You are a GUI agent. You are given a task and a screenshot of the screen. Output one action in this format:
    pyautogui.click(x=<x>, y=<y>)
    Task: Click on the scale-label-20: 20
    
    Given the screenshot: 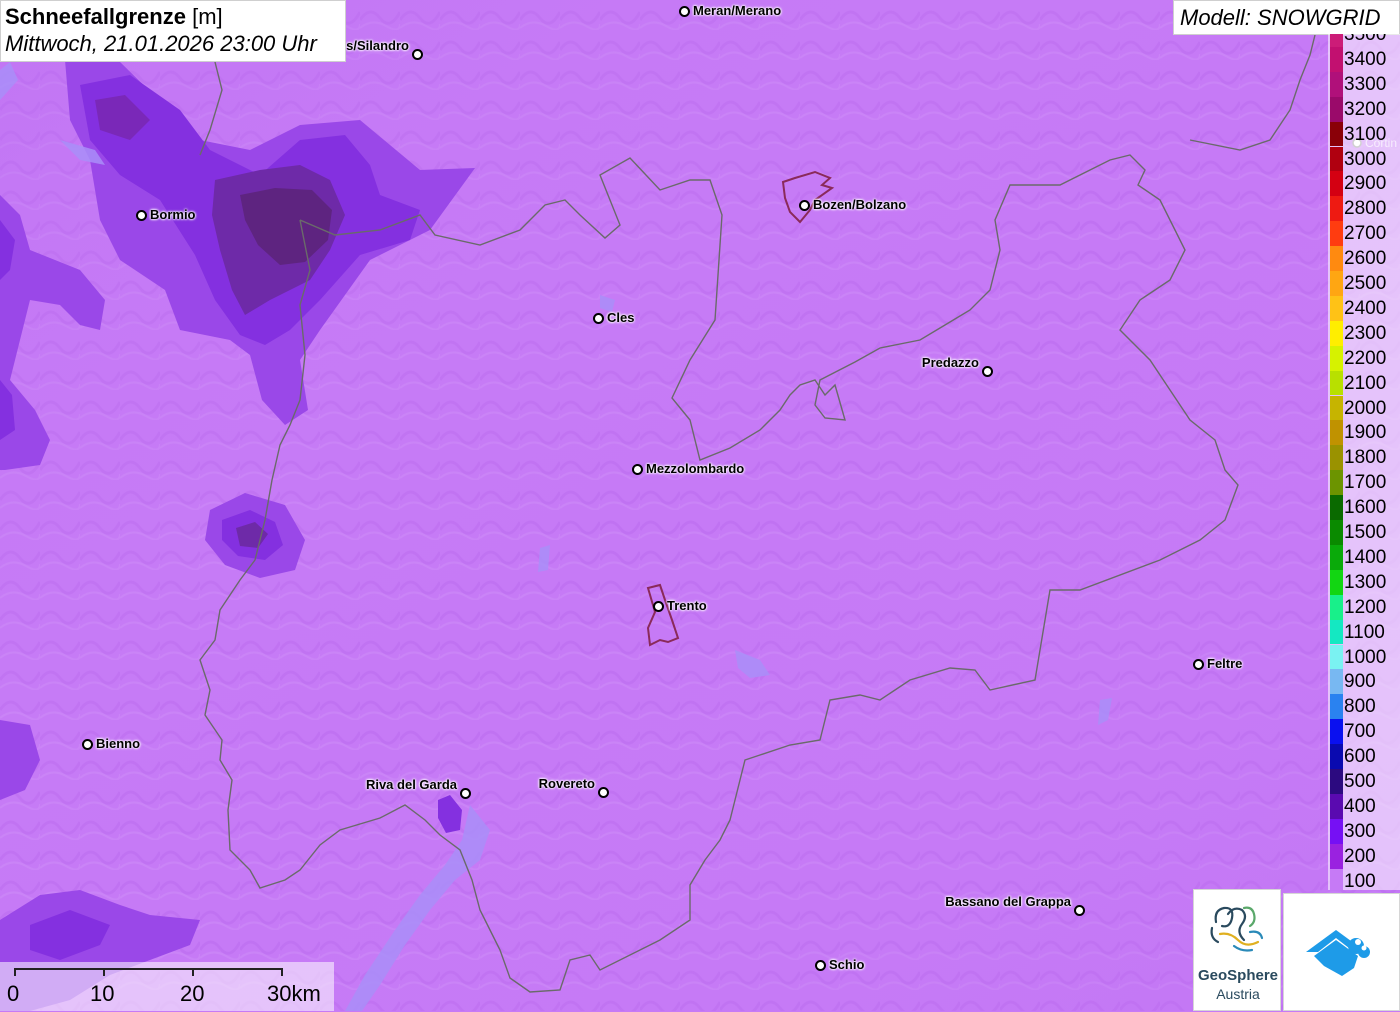 What is the action you would take?
    pyautogui.click(x=192, y=993)
    